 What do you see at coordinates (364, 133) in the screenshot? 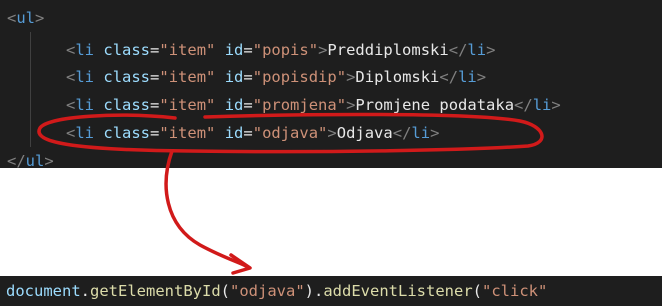
I see `element-text: Odjava` at bounding box center [364, 133].